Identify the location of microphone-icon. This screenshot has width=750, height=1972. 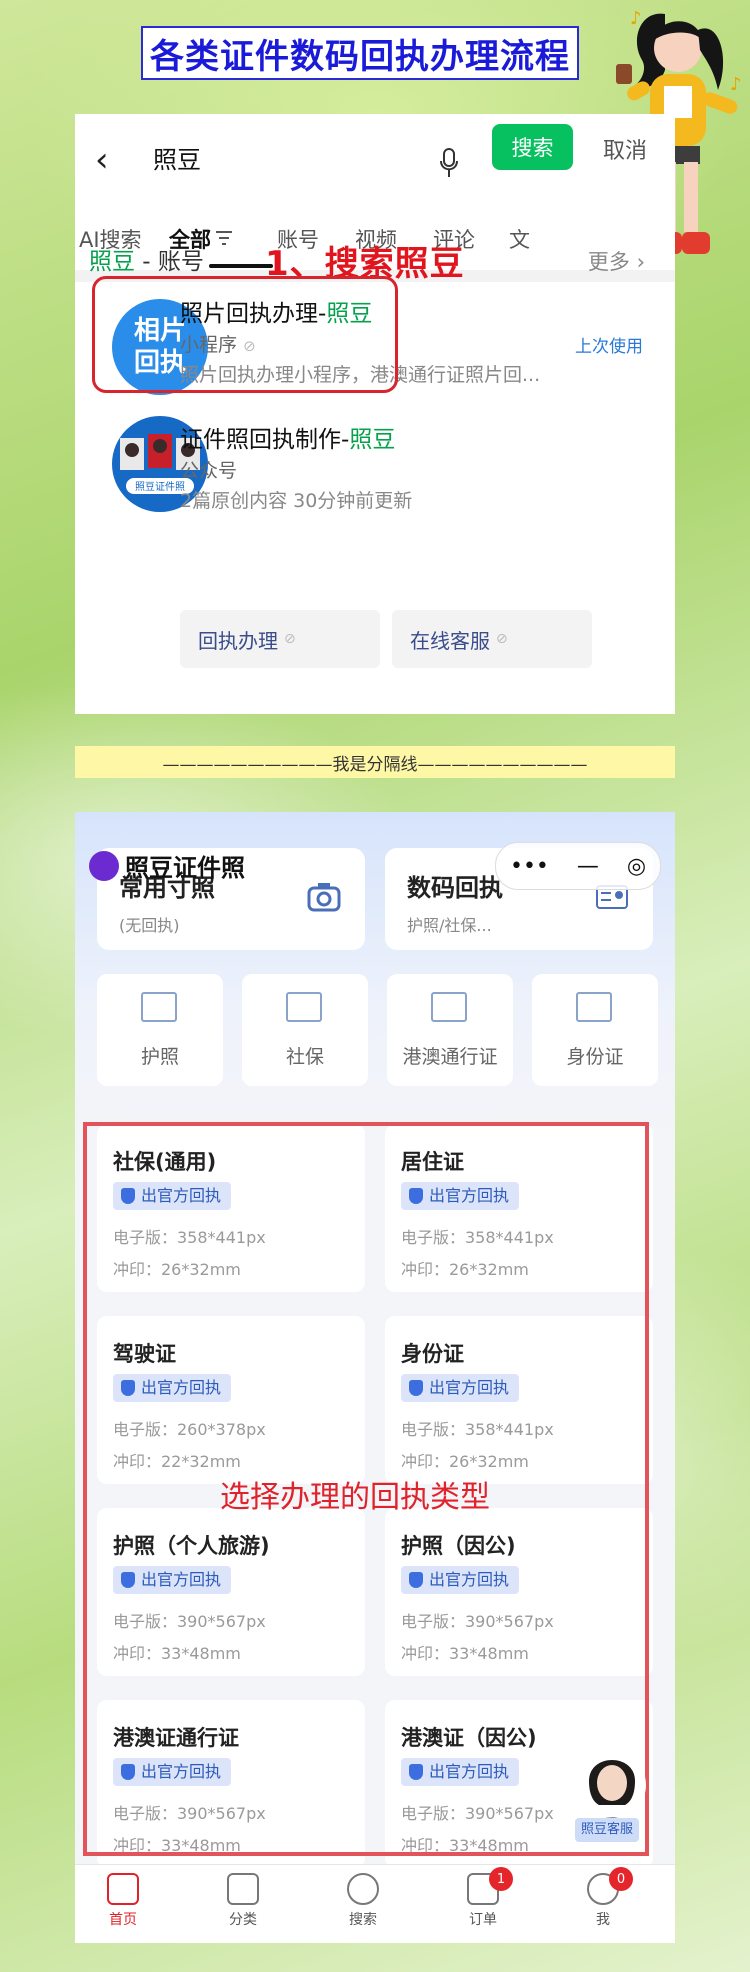
(449, 163).